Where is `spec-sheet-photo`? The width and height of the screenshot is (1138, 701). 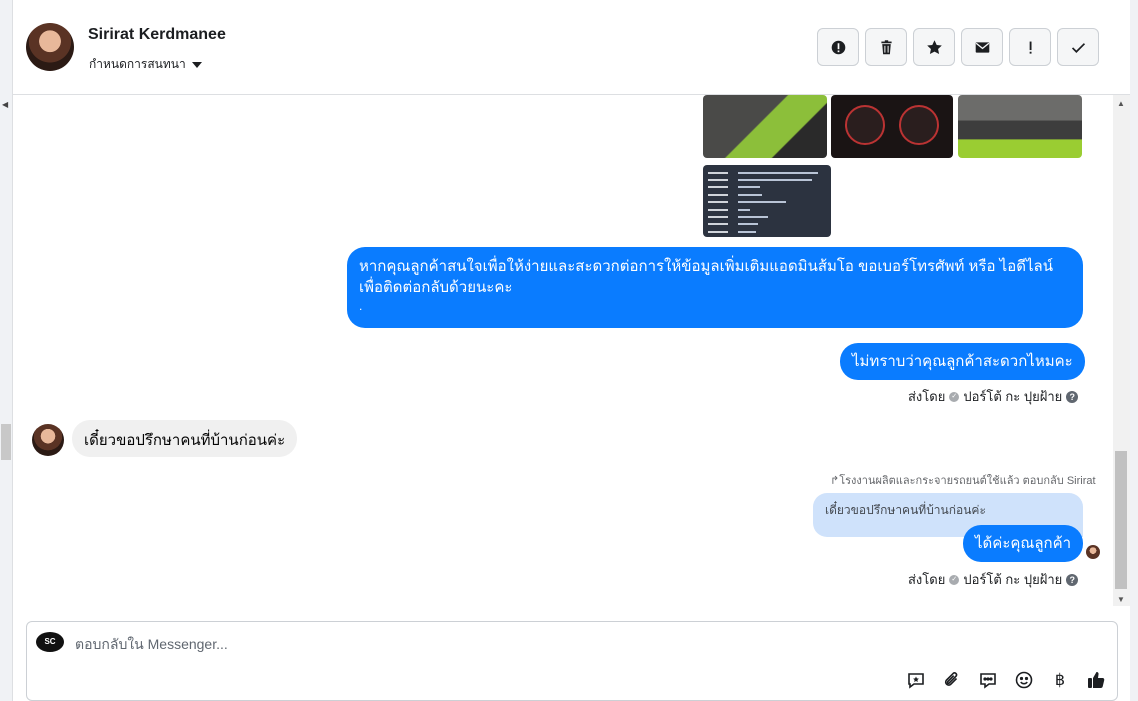 spec-sheet-photo is located at coordinates (767, 201).